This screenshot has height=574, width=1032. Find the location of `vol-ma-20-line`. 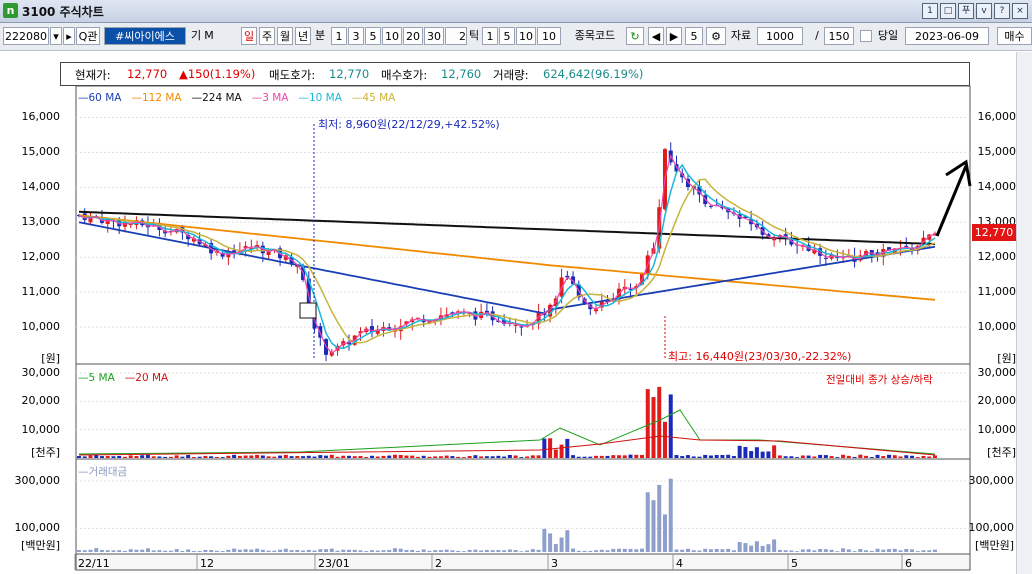

vol-ma-20-line is located at coordinates (507, 445).